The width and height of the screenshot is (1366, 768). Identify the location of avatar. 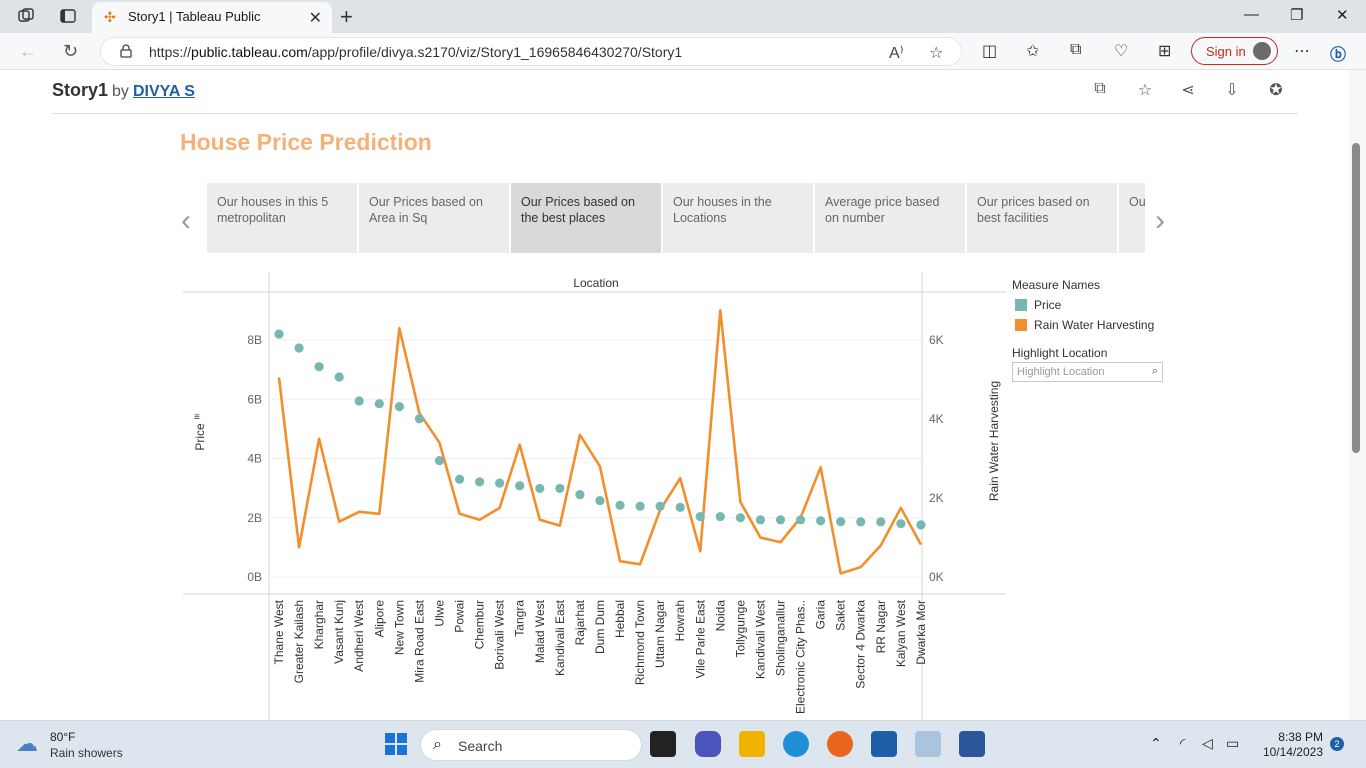
(1262, 51).